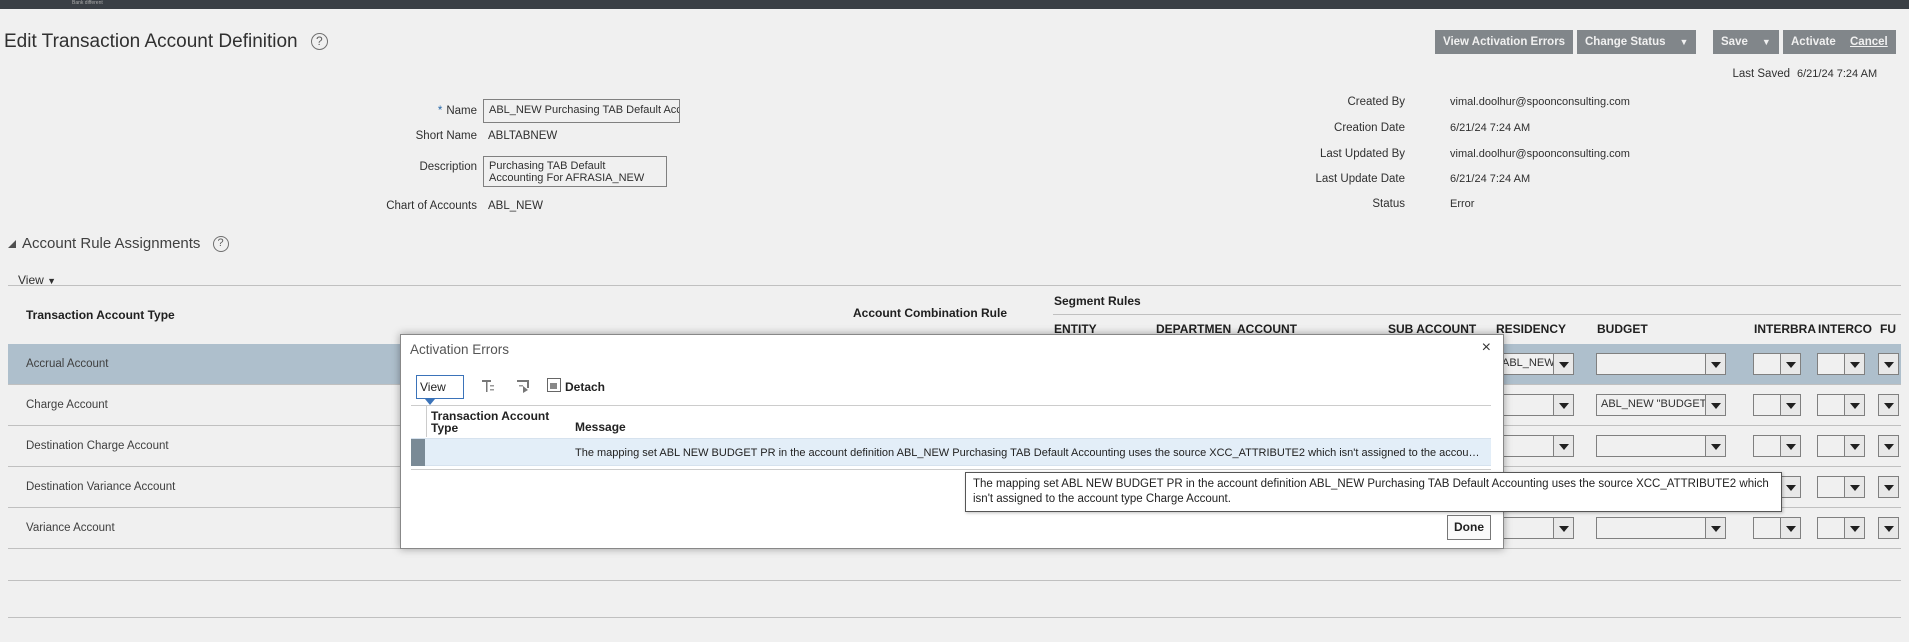 The height and width of the screenshot is (642, 1909). Describe the element at coordinates (600, 427) in the screenshot. I see `column-header-message: Message` at that location.